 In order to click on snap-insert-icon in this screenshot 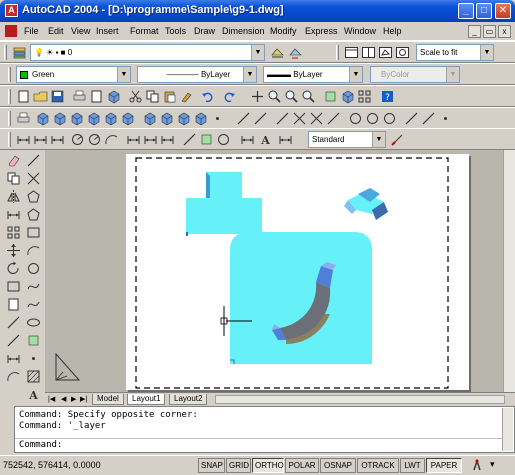, I will do `click(445, 118)`.